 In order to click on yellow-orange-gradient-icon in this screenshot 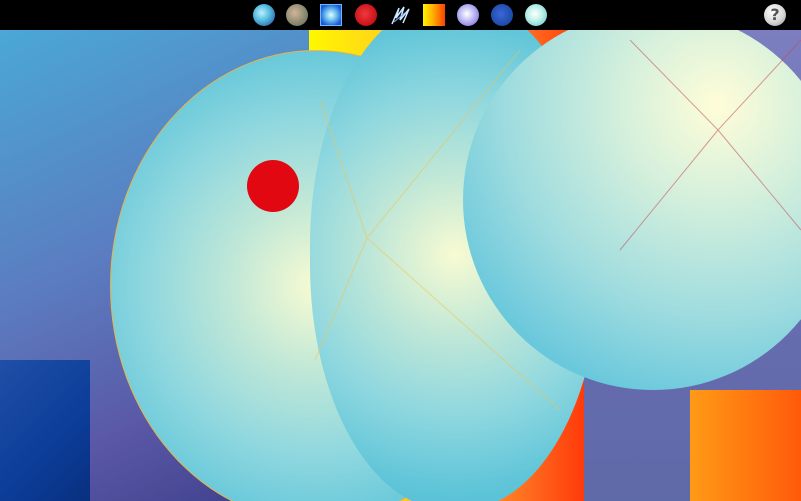, I will do `click(434, 15)`.